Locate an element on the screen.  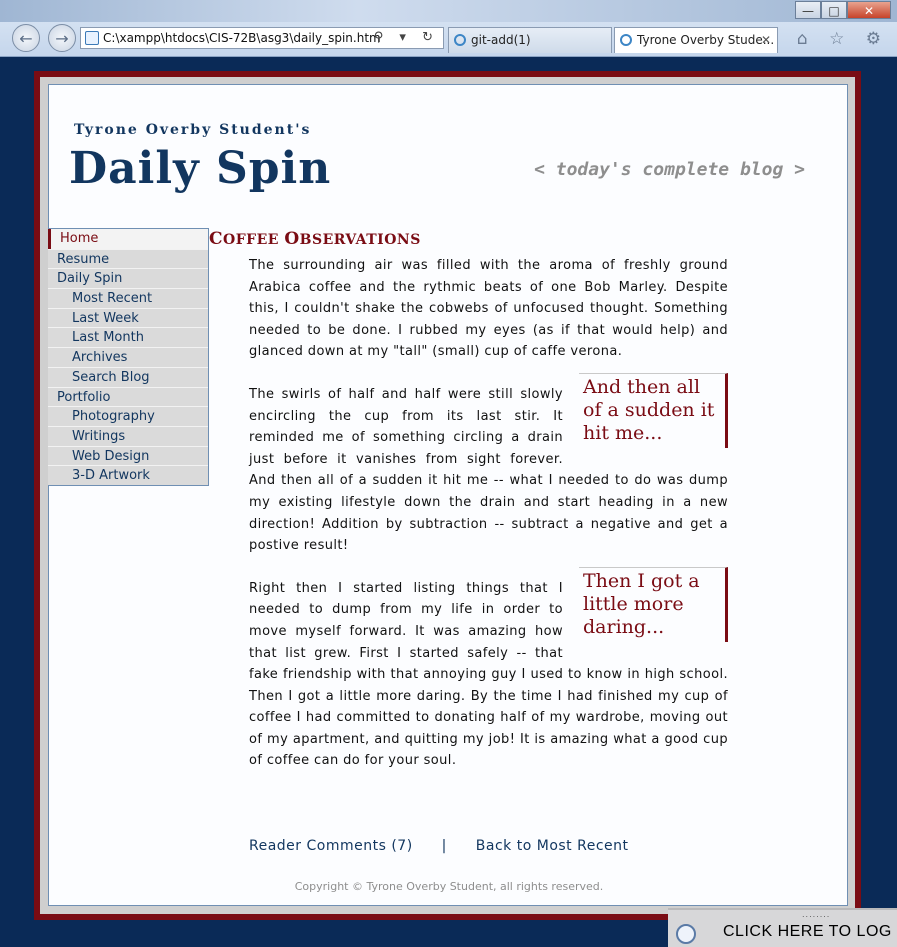
nav-item-archives: Archives is located at coordinates (128, 357).